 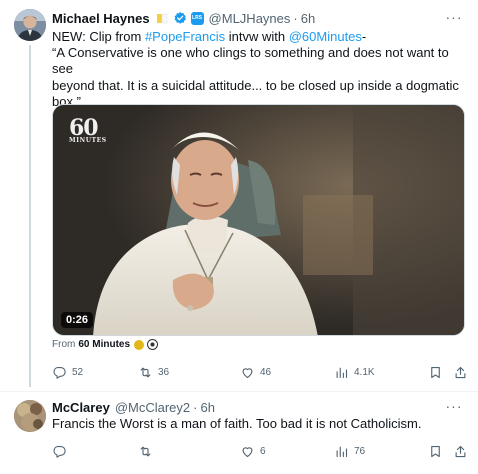 What do you see at coordinates (78, 372) in the screenshot?
I see `reply-count: 52` at bounding box center [78, 372].